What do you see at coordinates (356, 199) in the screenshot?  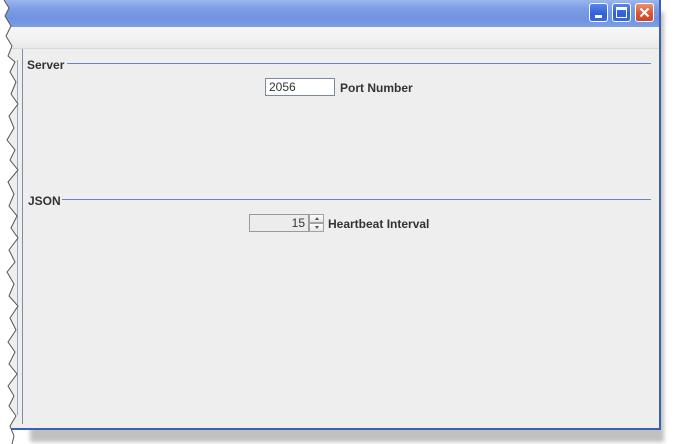 I see `json-section-divider` at bounding box center [356, 199].